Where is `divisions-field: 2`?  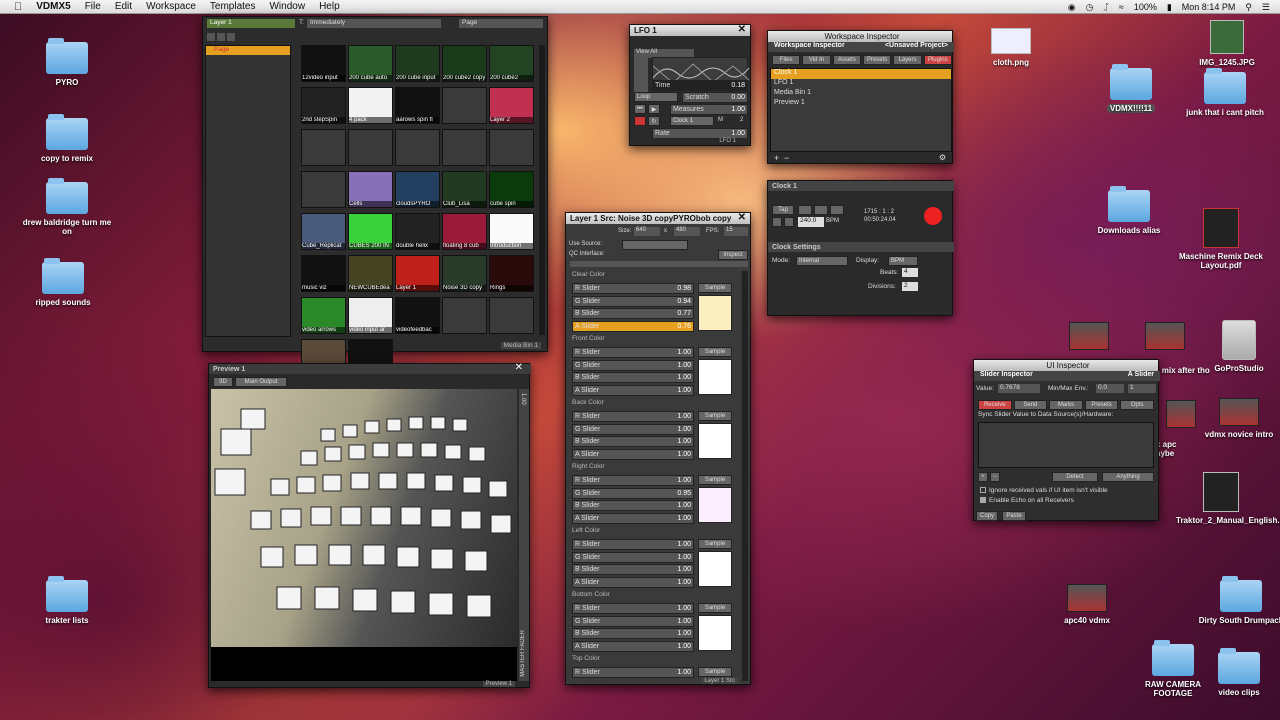 divisions-field: 2 is located at coordinates (910, 286).